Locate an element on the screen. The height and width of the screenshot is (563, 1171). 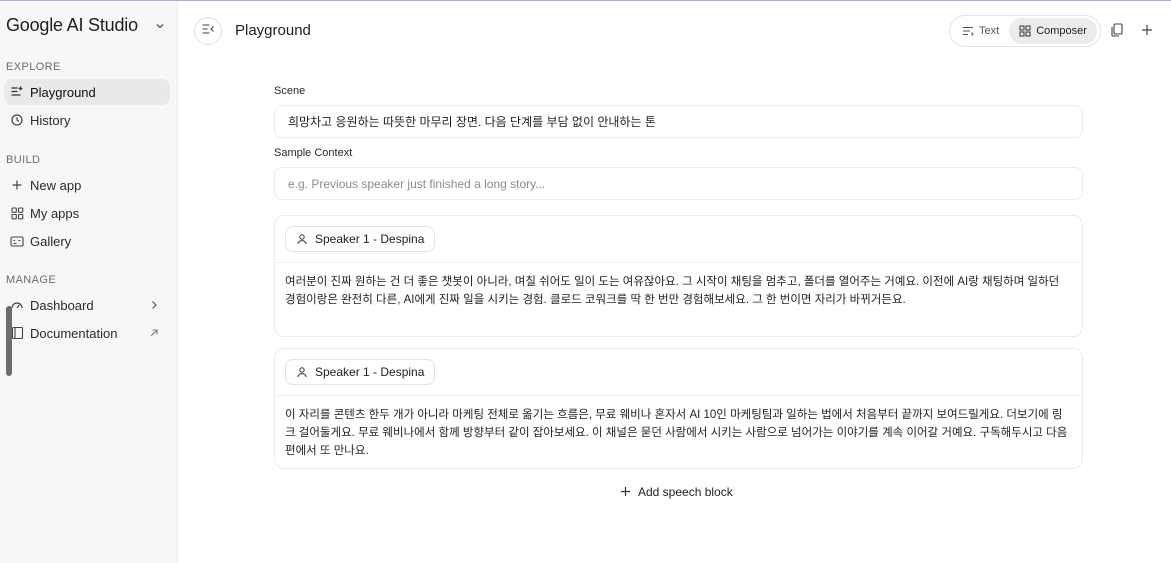
collapse-sidebar-icon is located at coordinates (208, 31).